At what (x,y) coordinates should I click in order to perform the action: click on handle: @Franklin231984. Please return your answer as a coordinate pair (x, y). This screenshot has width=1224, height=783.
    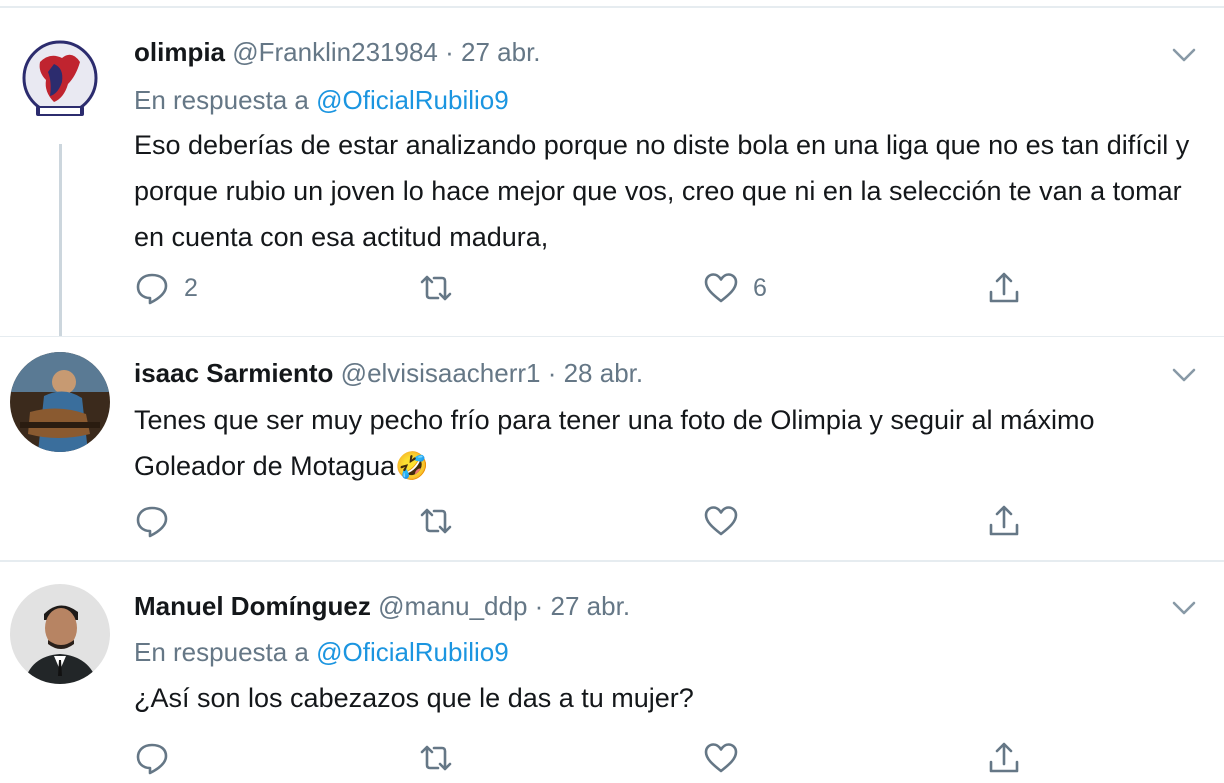
    Looking at the image, I should click on (335, 52).